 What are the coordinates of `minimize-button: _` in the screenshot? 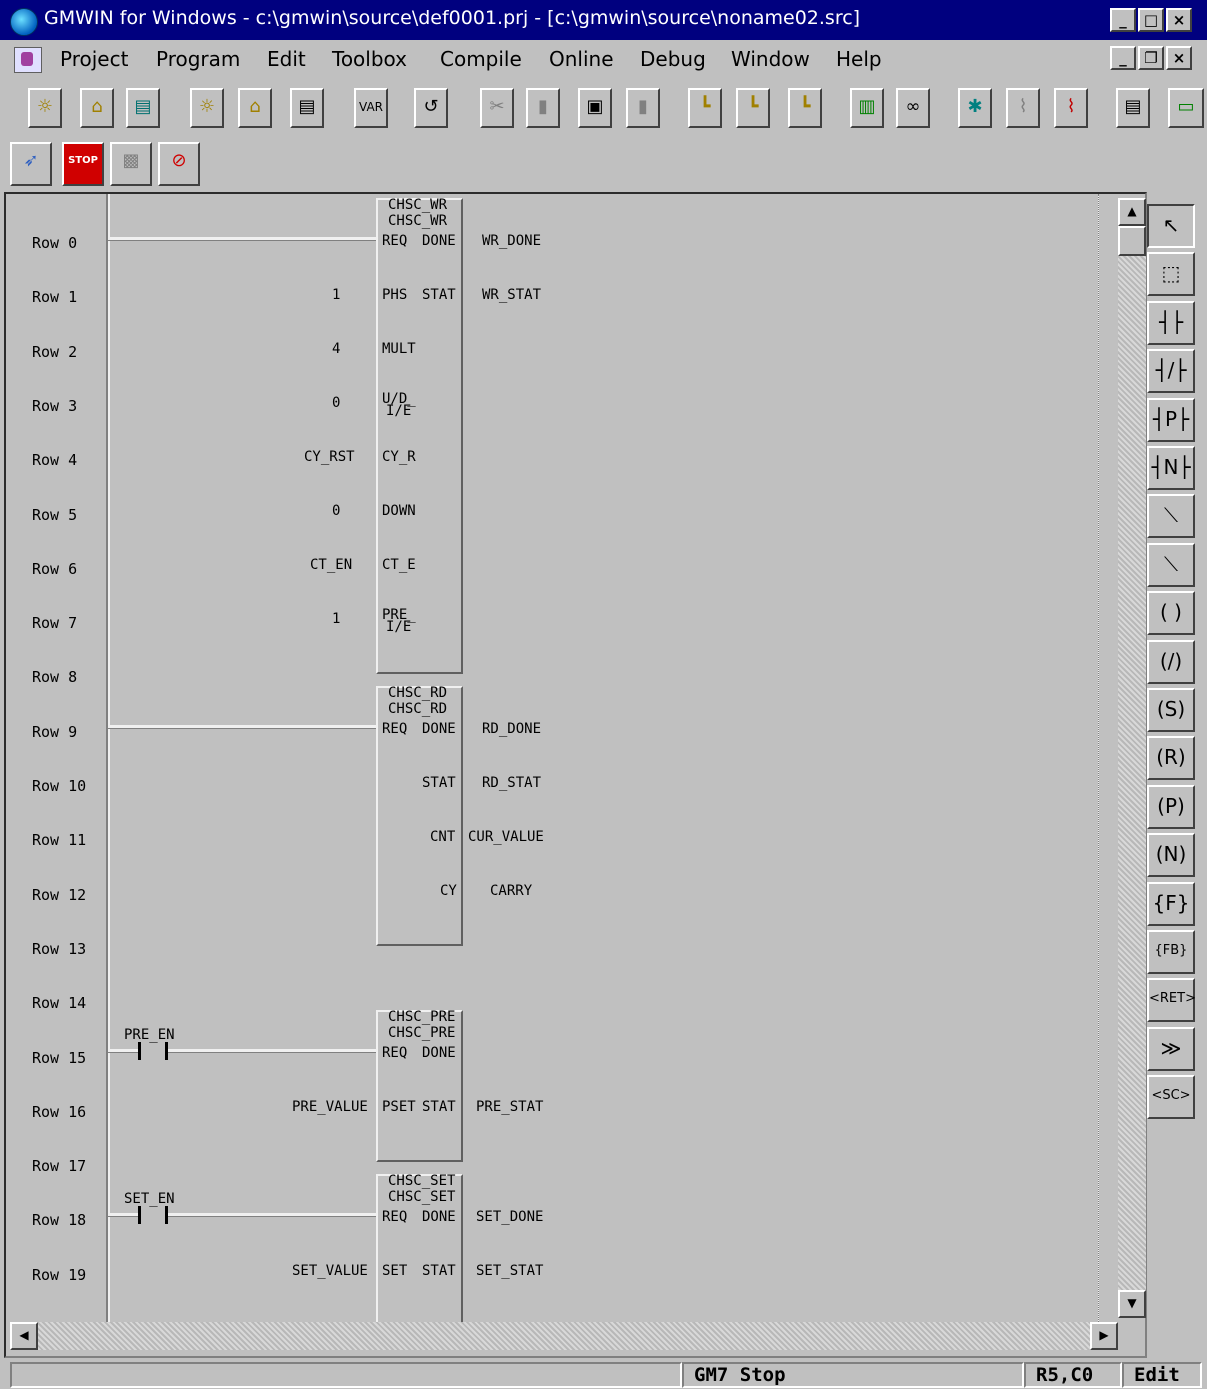 It's located at (1123, 20).